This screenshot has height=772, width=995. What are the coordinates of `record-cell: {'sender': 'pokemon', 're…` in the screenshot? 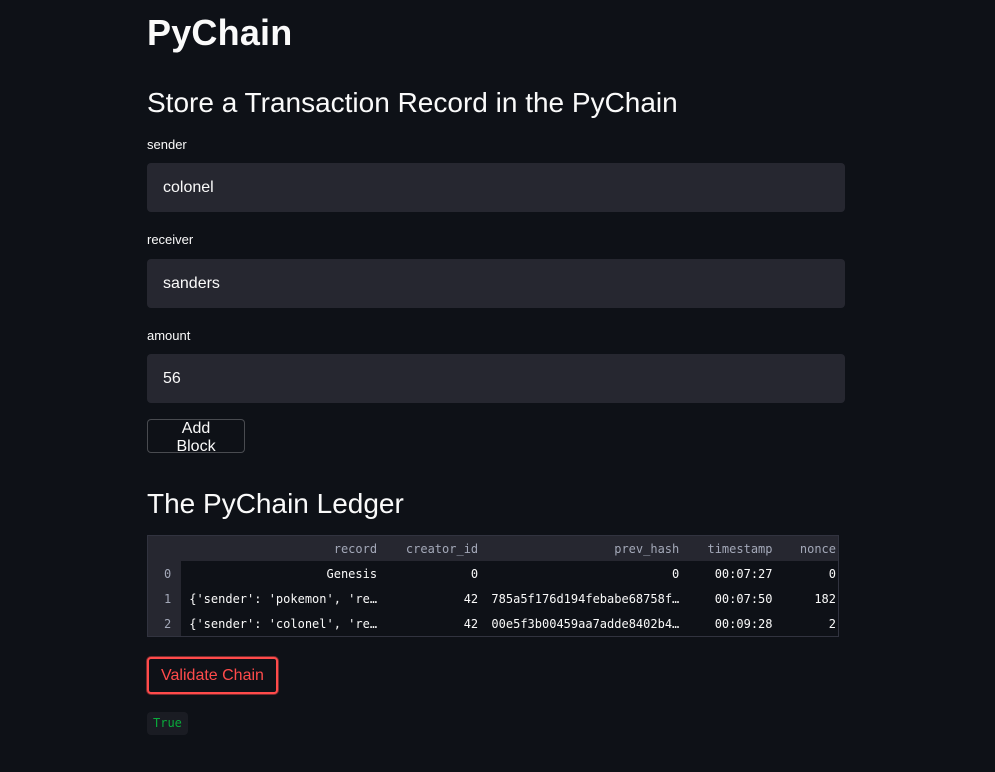 It's located at (280, 598).